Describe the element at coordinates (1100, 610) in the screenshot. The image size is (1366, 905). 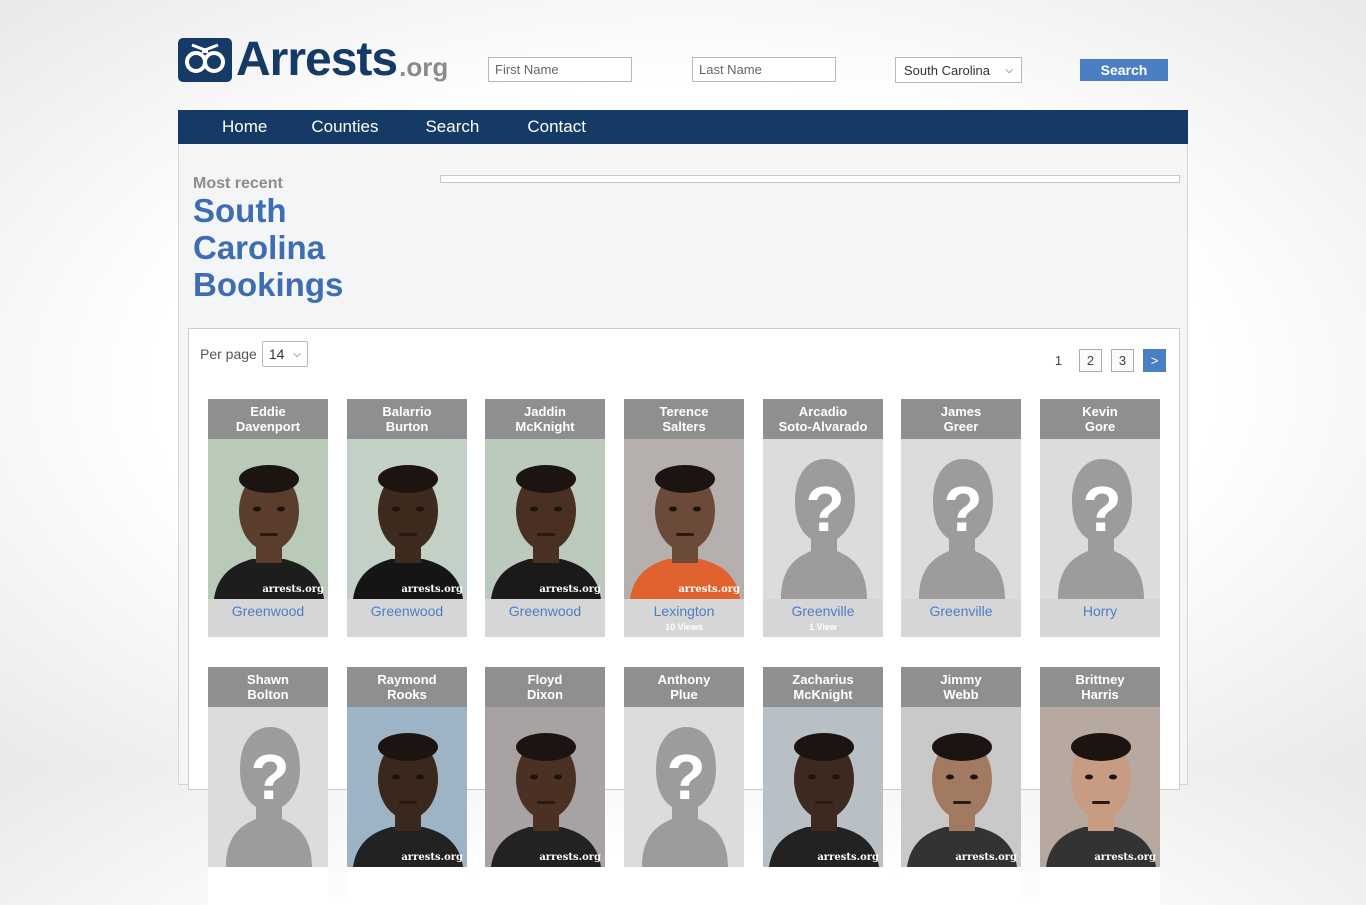
I see `county-link: Horry` at that location.